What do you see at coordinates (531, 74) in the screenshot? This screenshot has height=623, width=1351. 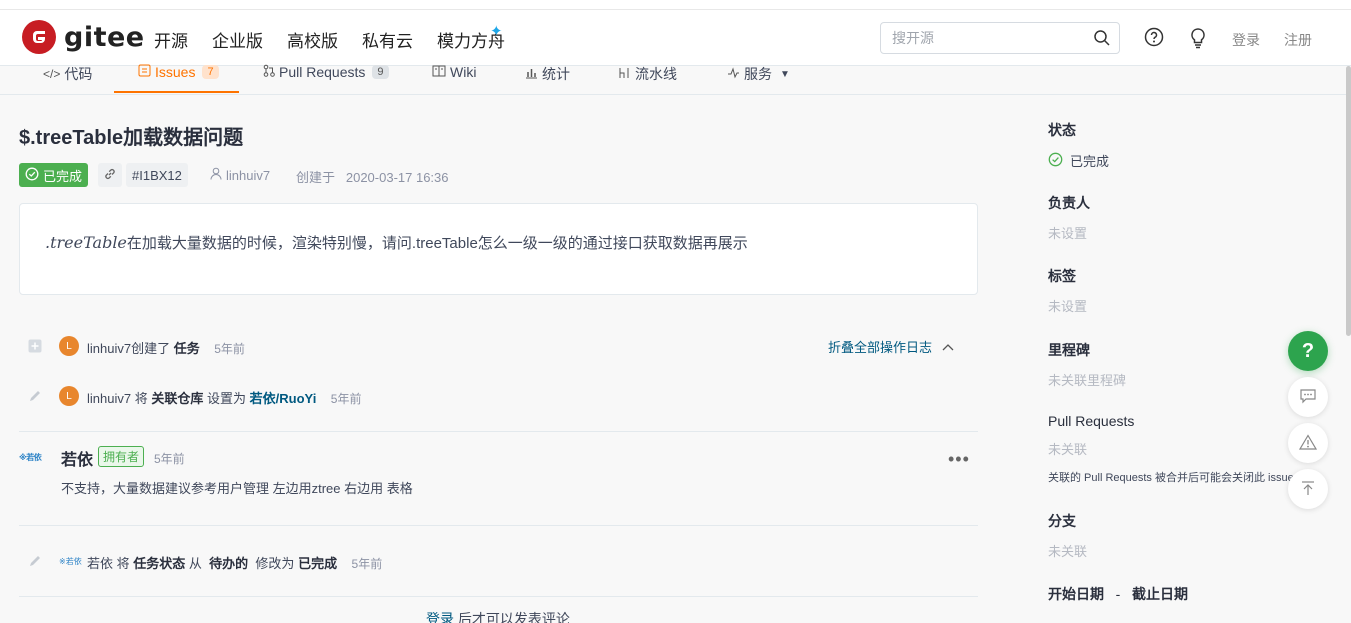 I see `stats-icon` at bounding box center [531, 74].